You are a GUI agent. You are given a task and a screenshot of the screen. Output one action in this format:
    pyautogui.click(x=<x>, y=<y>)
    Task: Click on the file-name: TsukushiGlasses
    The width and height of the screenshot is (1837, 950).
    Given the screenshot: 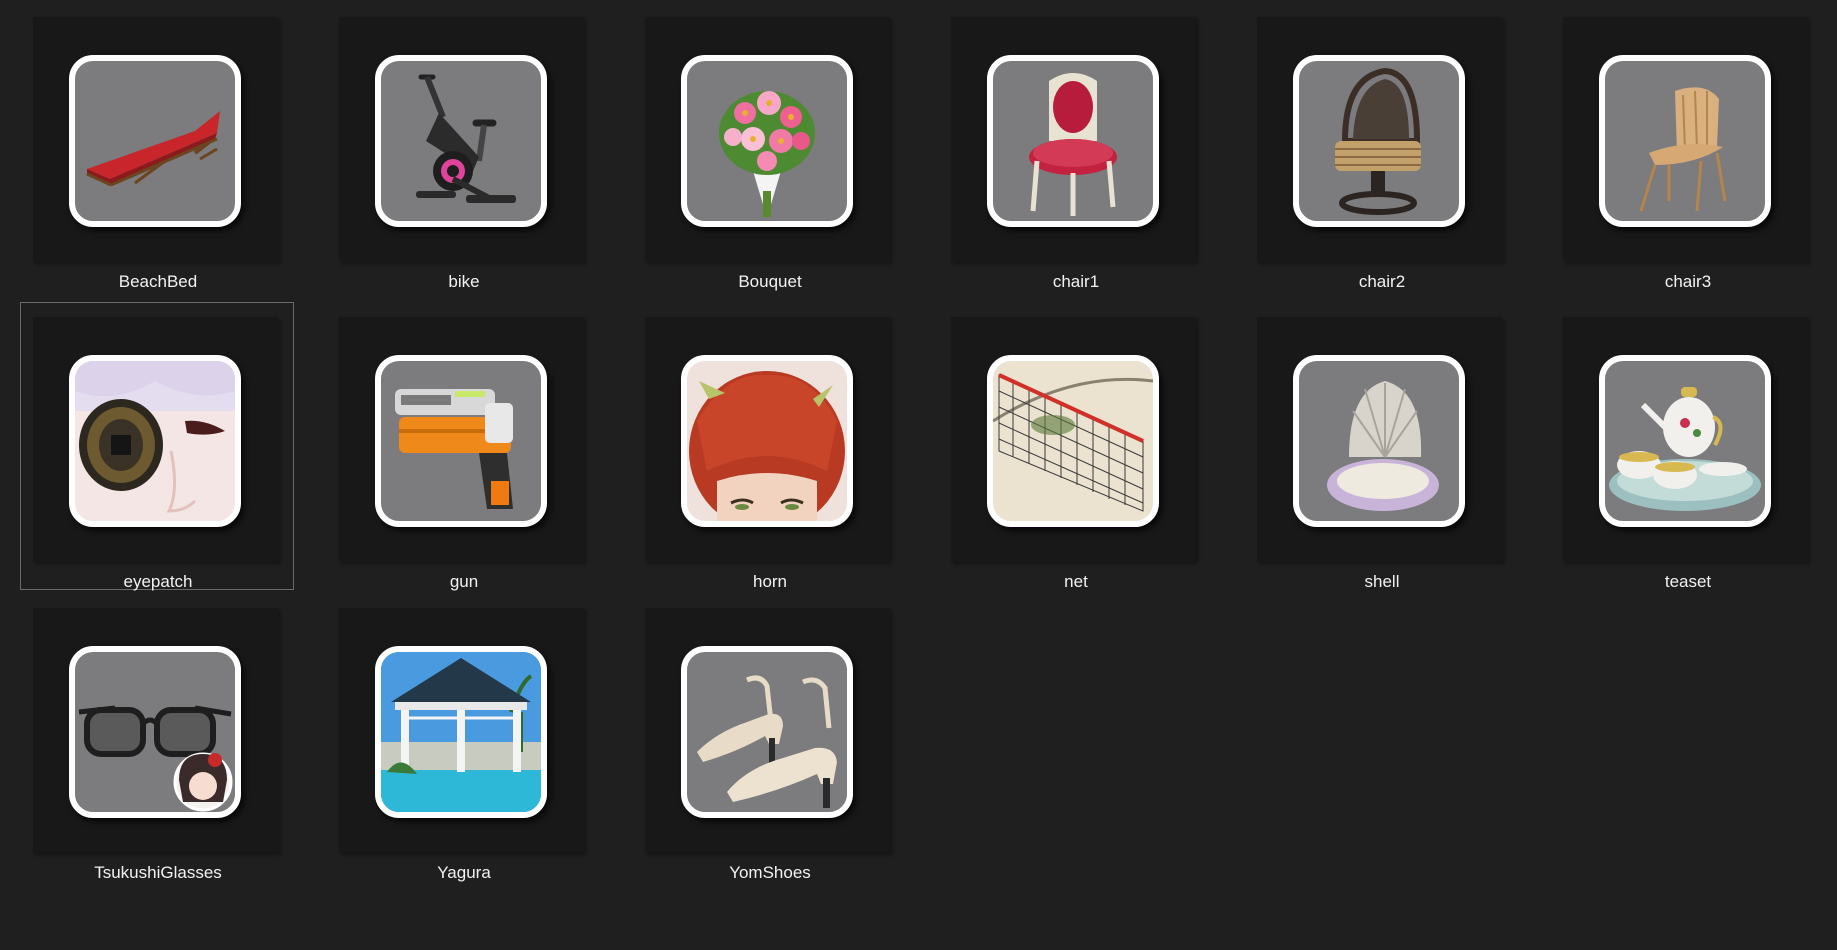 What is the action you would take?
    pyautogui.click(x=158, y=872)
    